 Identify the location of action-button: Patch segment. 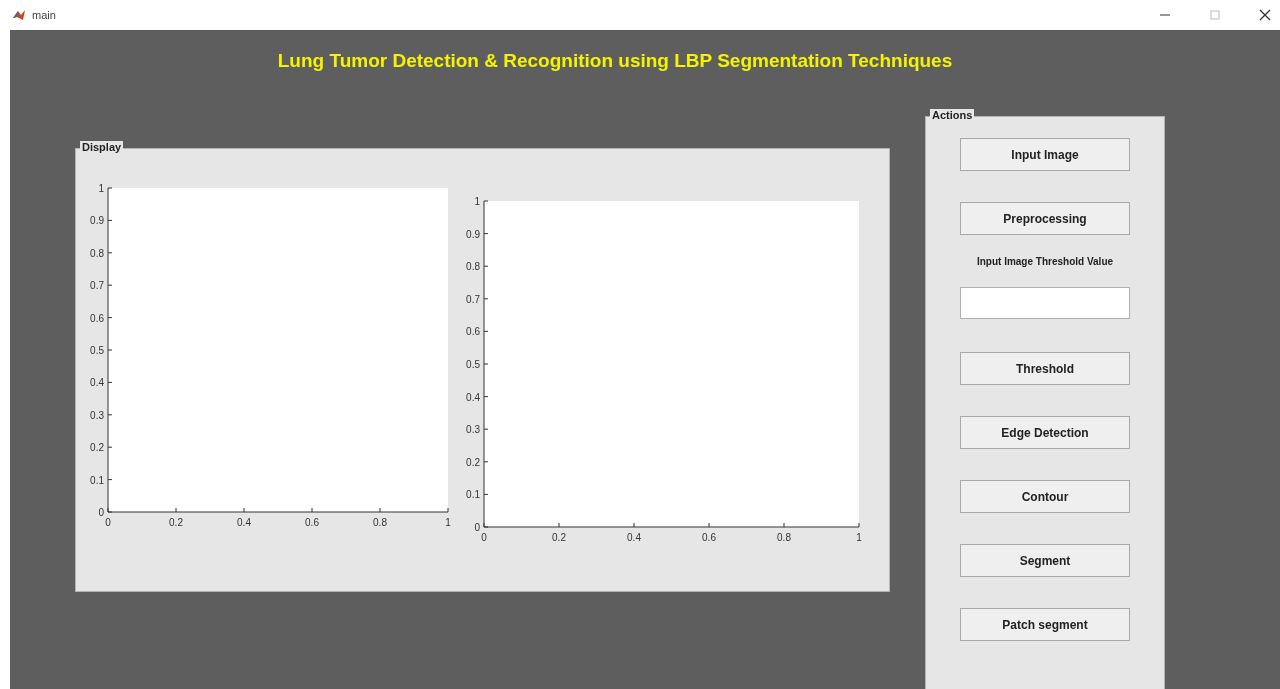
(1045, 624).